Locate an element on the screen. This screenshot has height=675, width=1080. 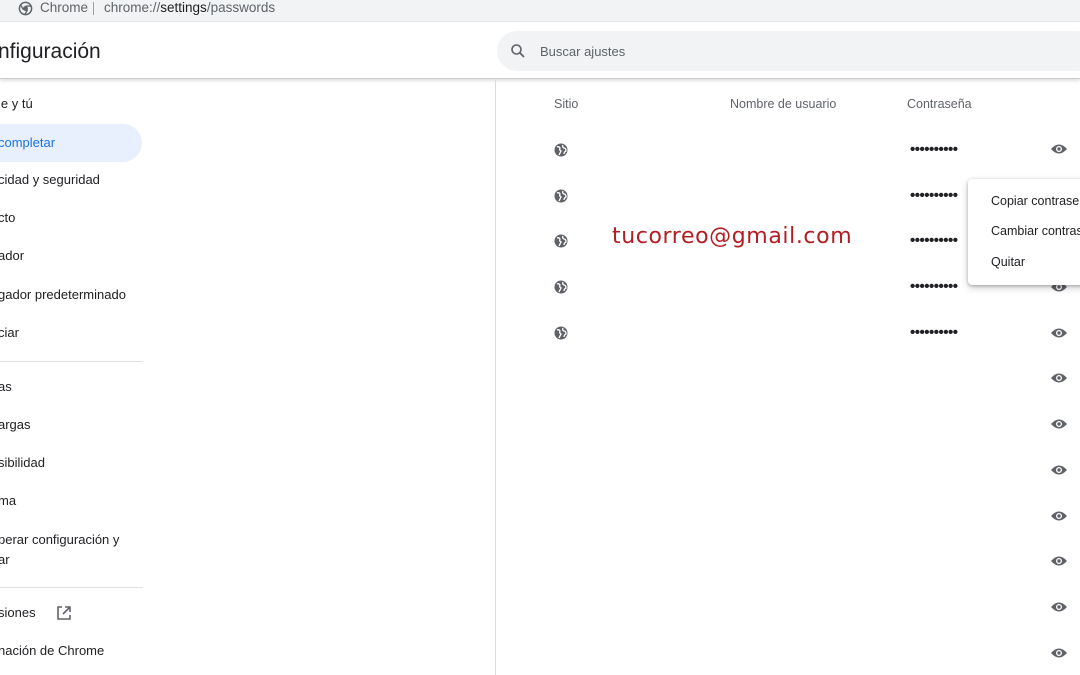
sidebar-item-languages: as is located at coordinates (71, 387).